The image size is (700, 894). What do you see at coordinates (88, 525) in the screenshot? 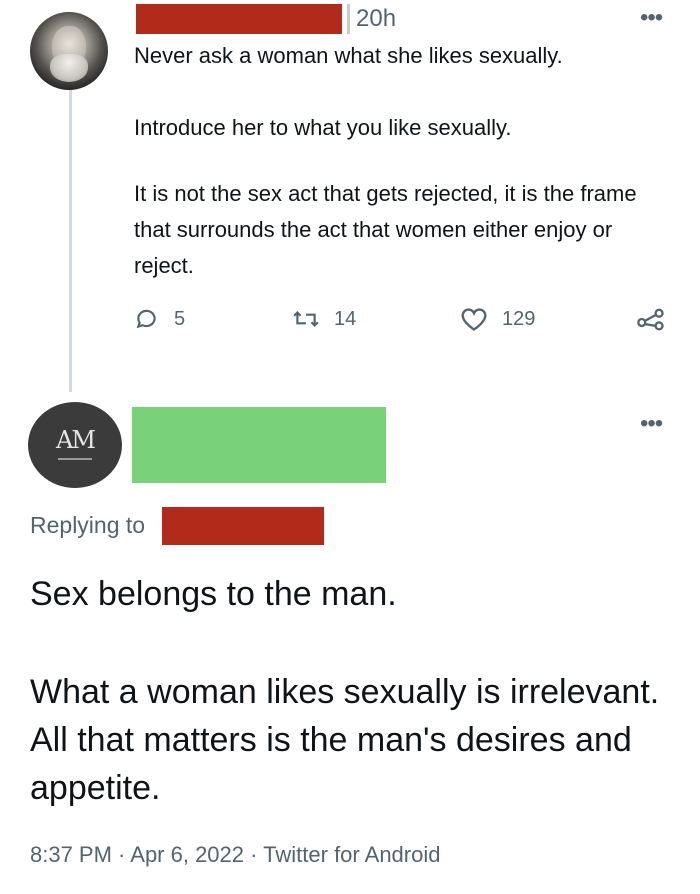
I see `replying-to-label: Replying to` at bounding box center [88, 525].